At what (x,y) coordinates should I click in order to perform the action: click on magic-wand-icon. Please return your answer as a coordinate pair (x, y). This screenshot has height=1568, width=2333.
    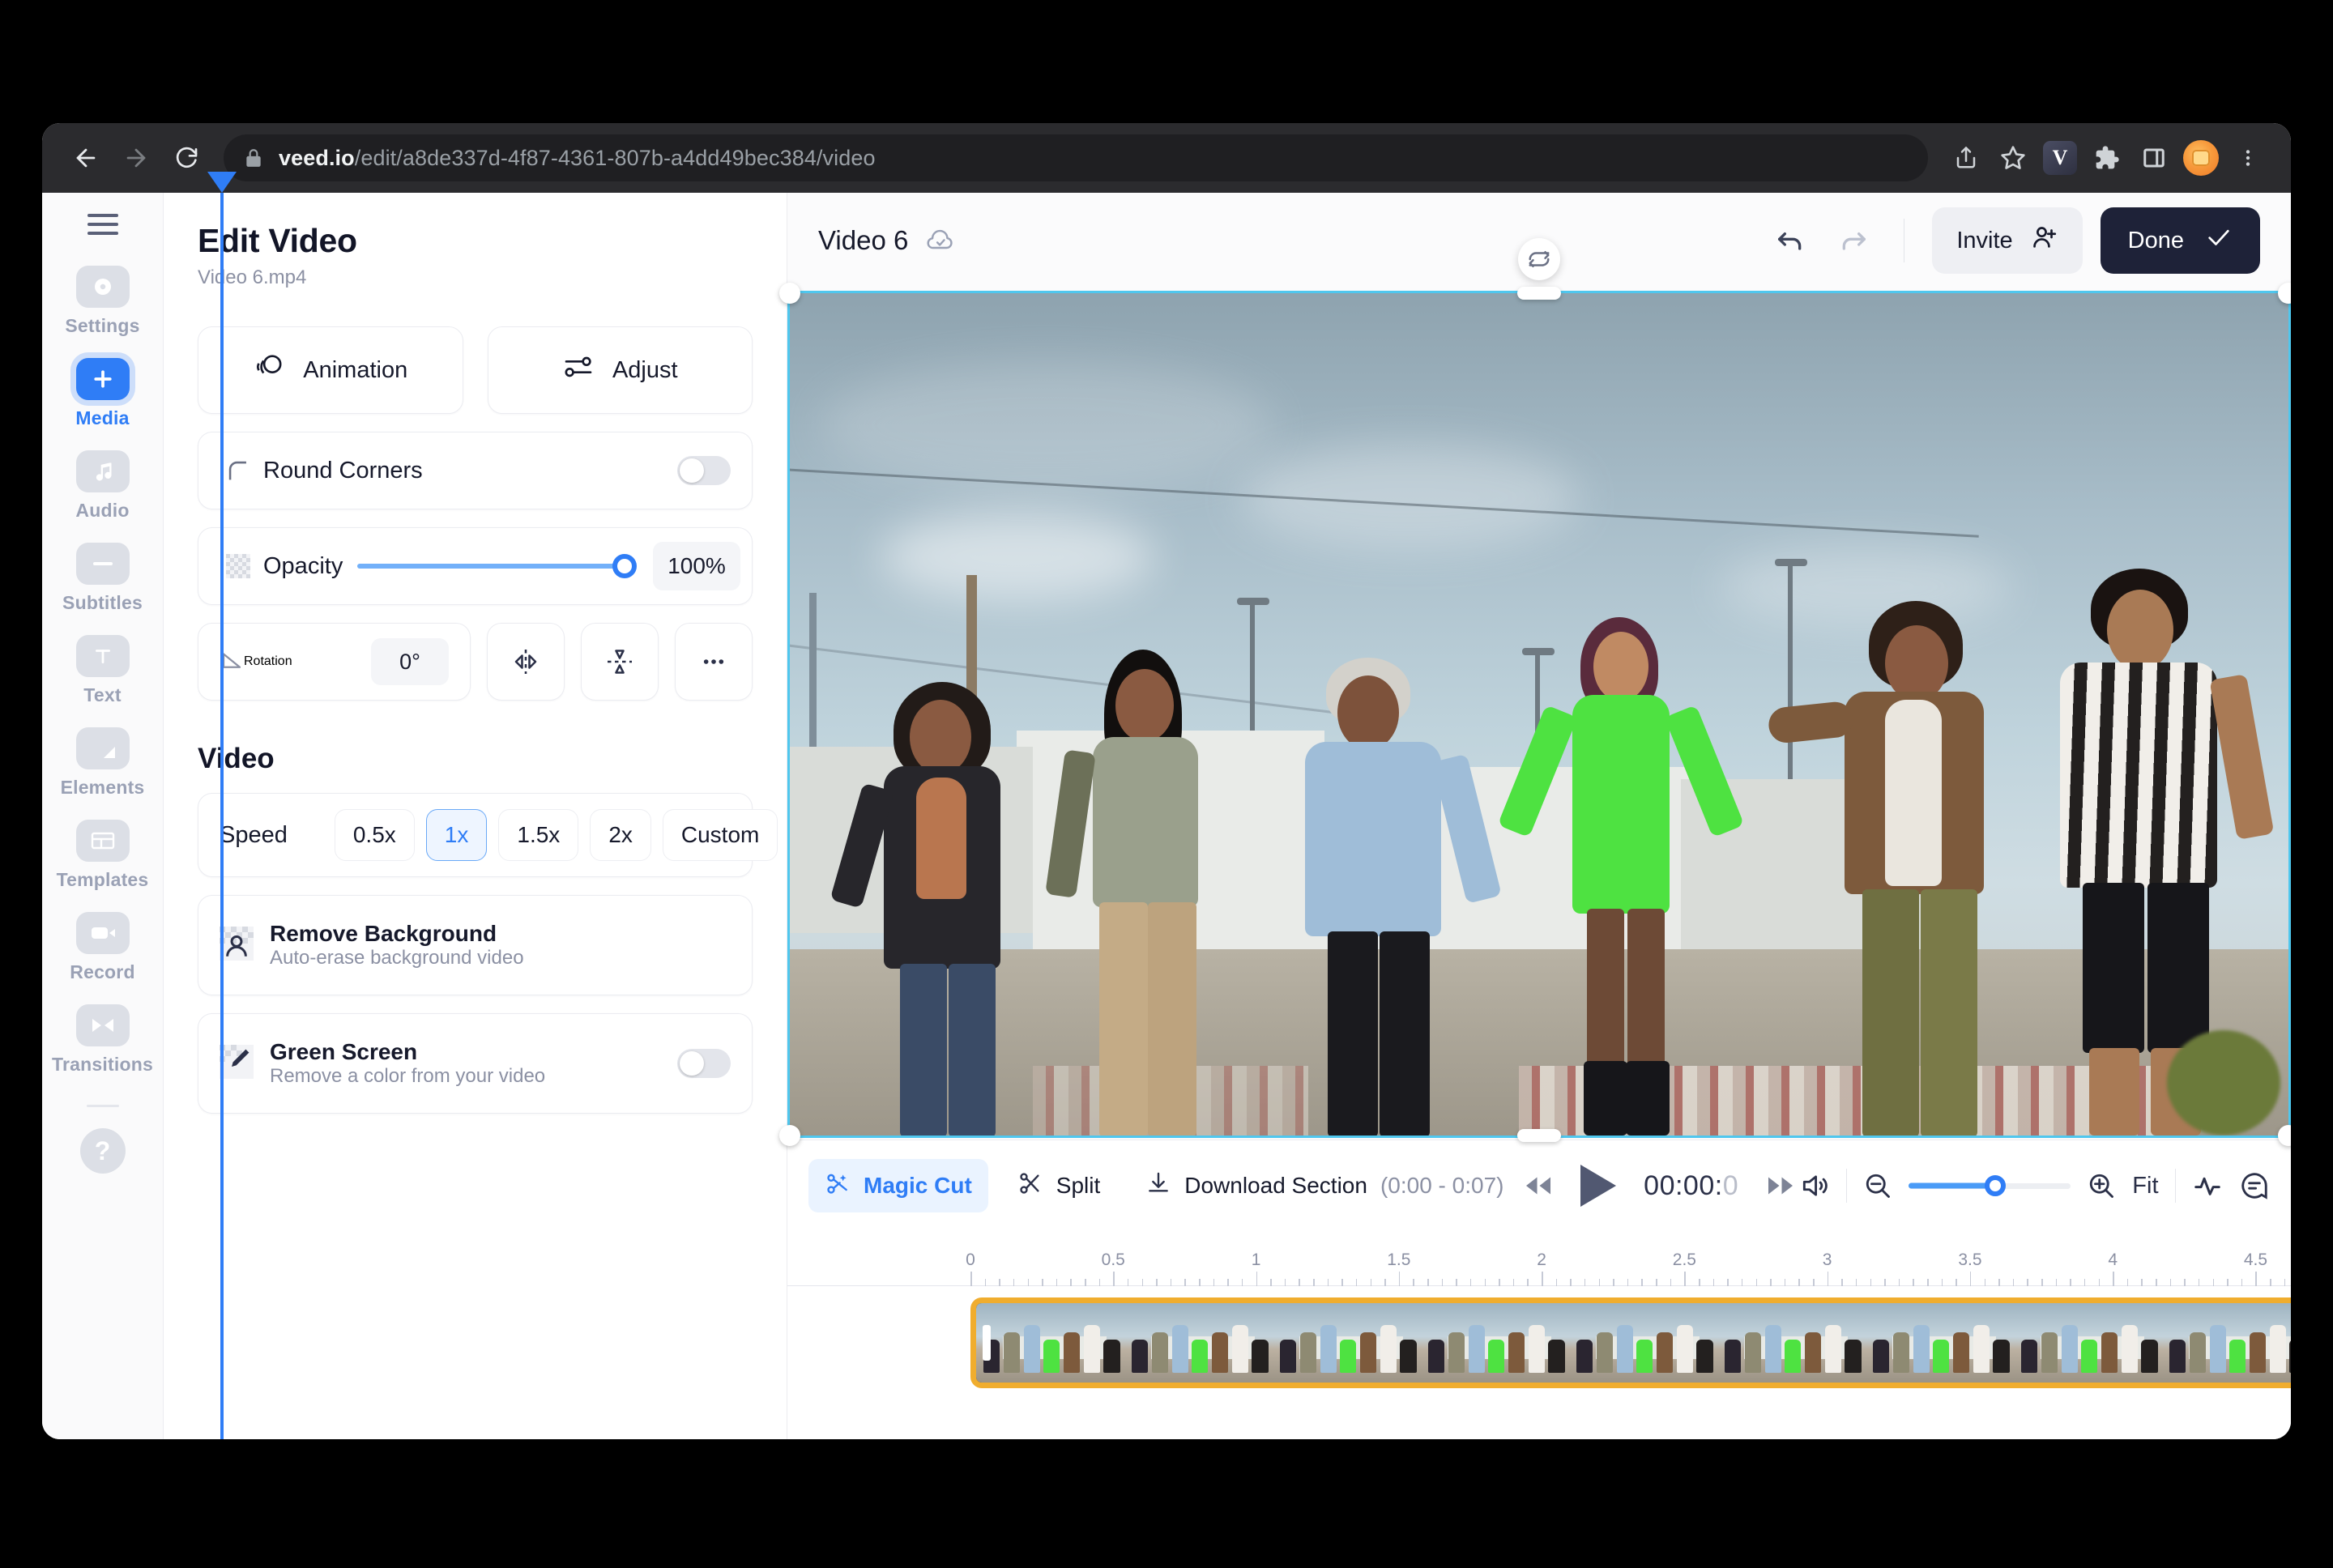
    Looking at the image, I should click on (838, 1186).